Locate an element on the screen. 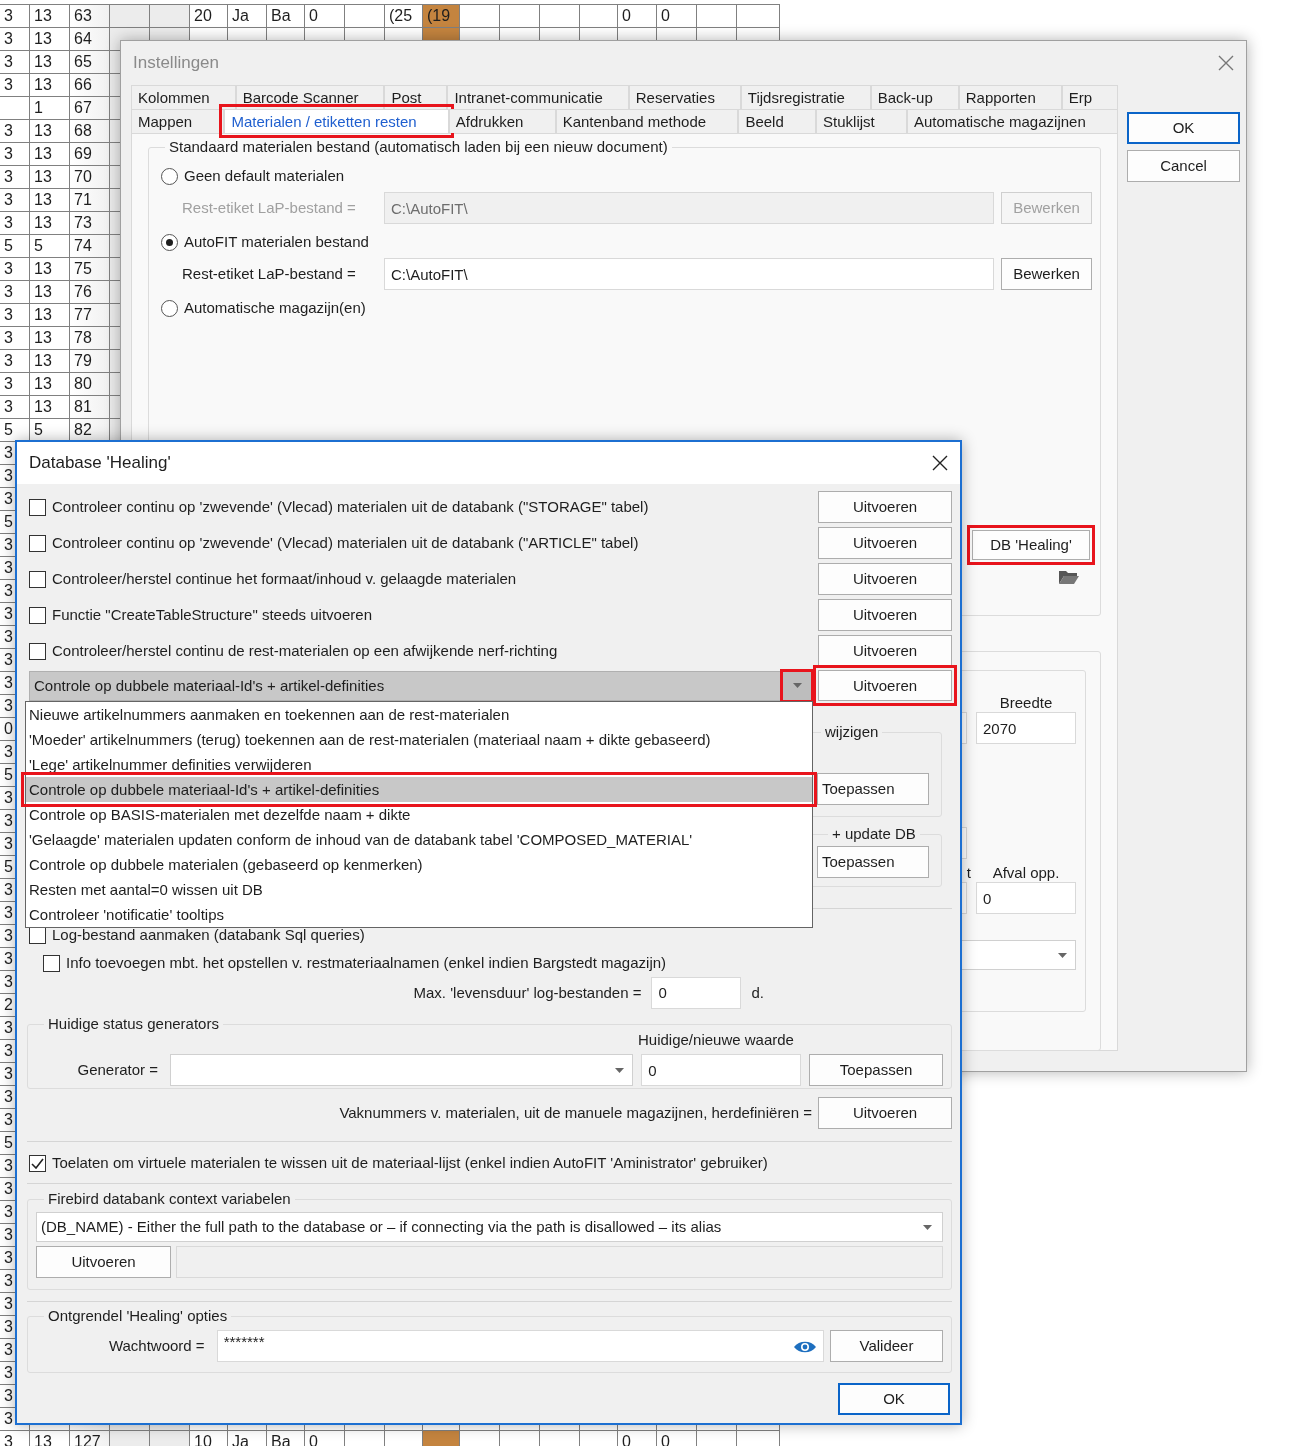  button: Bewerken is located at coordinates (1046, 274).